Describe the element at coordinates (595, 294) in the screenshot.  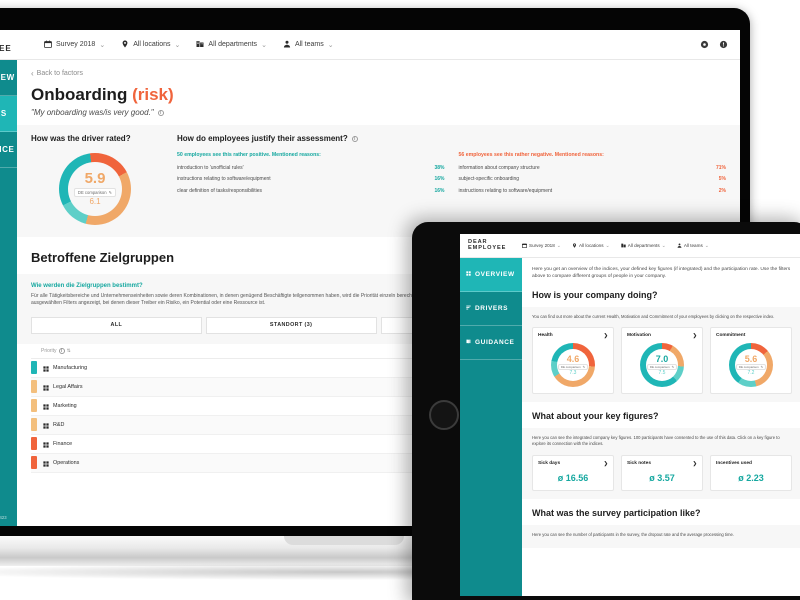
I see `section-company-title: How is your company doing?` at that location.